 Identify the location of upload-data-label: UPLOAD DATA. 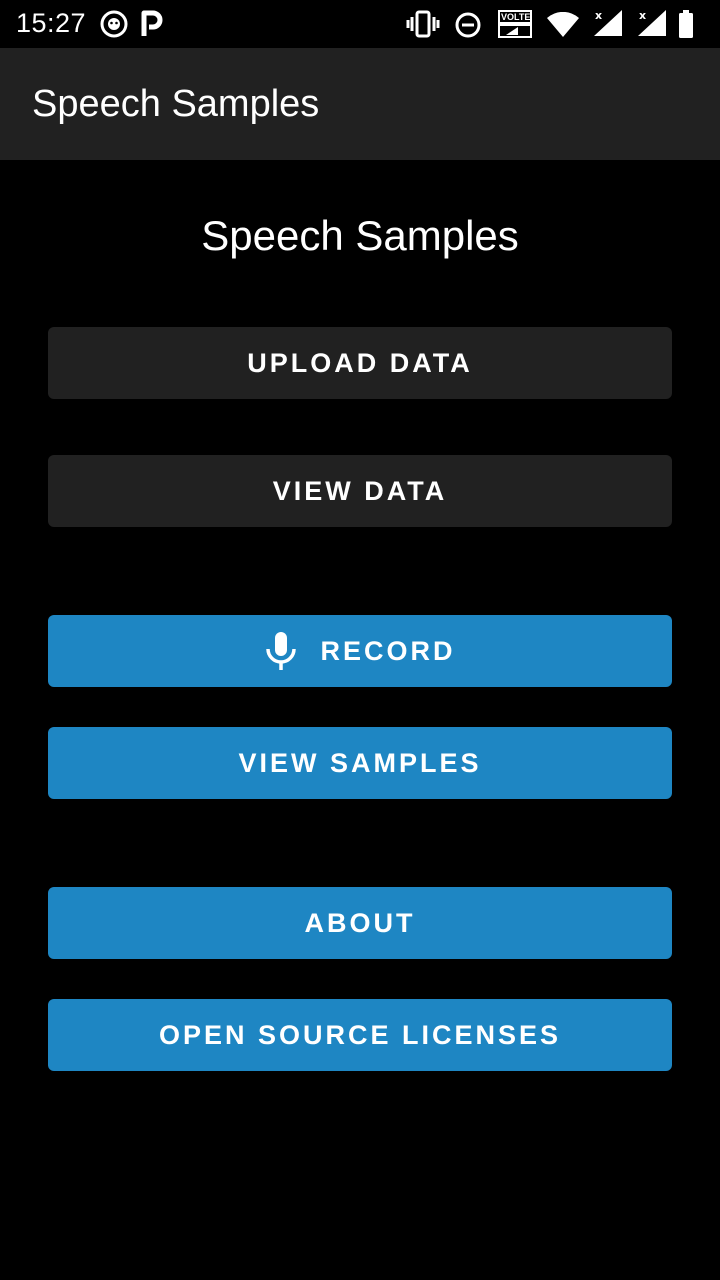
(360, 362).